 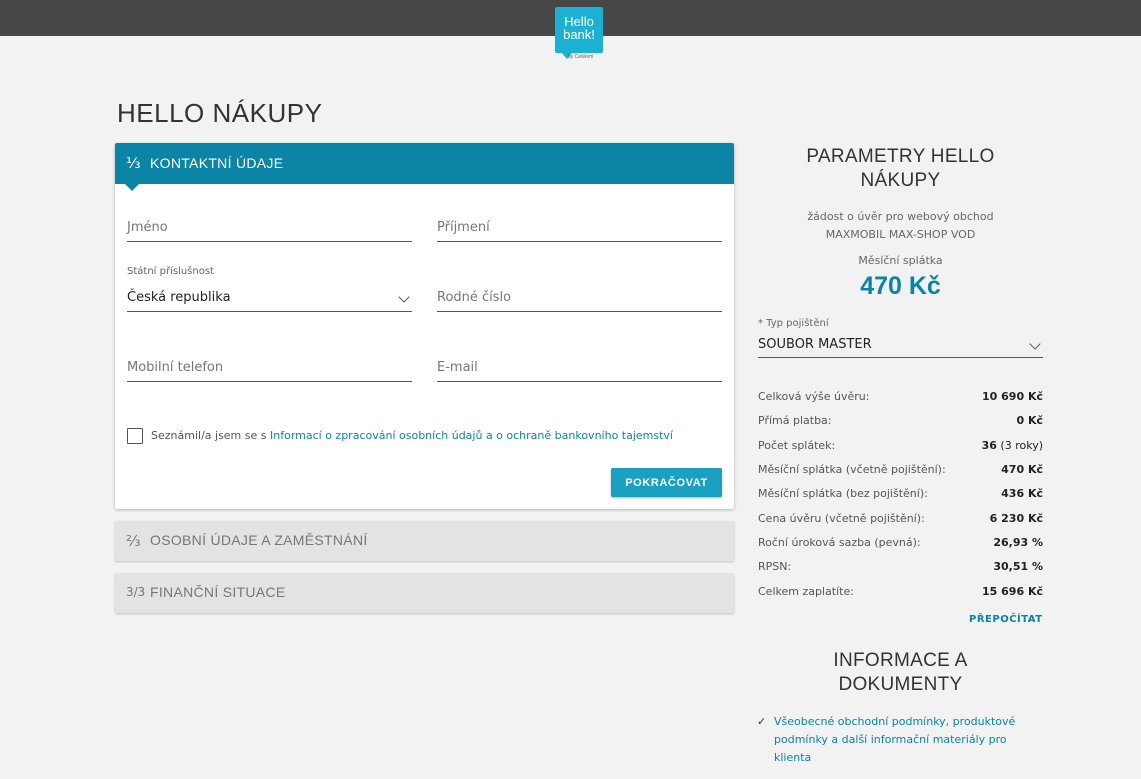 What do you see at coordinates (775, 566) in the screenshot?
I see `param-key: RPSN:` at bounding box center [775, 566].